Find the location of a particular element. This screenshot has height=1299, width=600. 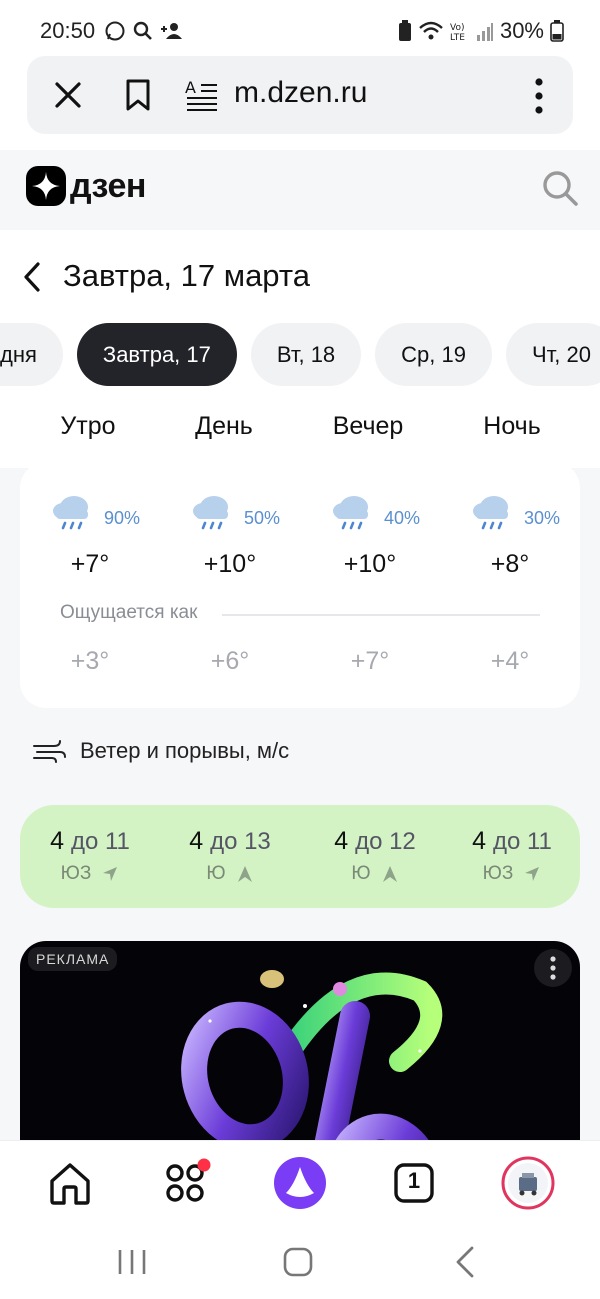

feels-like-temp: +6° is located at coordinates (230, 661).